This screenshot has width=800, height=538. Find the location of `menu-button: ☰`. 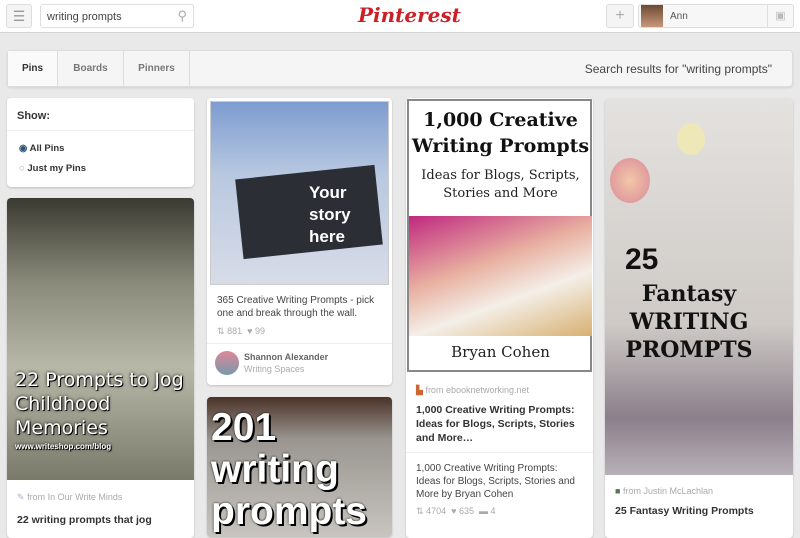

menu-button: ☰ is located at coordinates (19, 16).